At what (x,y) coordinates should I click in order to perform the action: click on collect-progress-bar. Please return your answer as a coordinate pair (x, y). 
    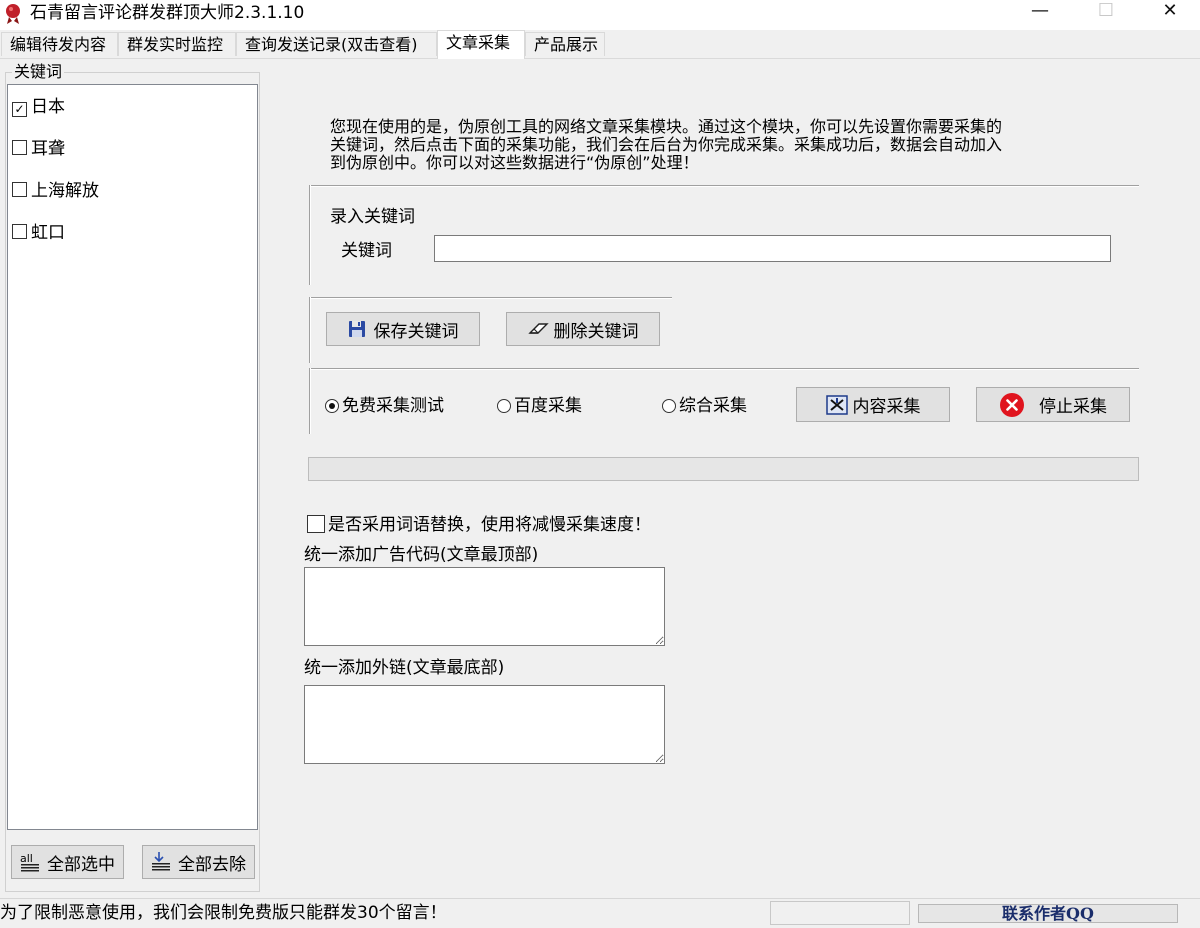
    Looking at the image, I should click on (723, 469).